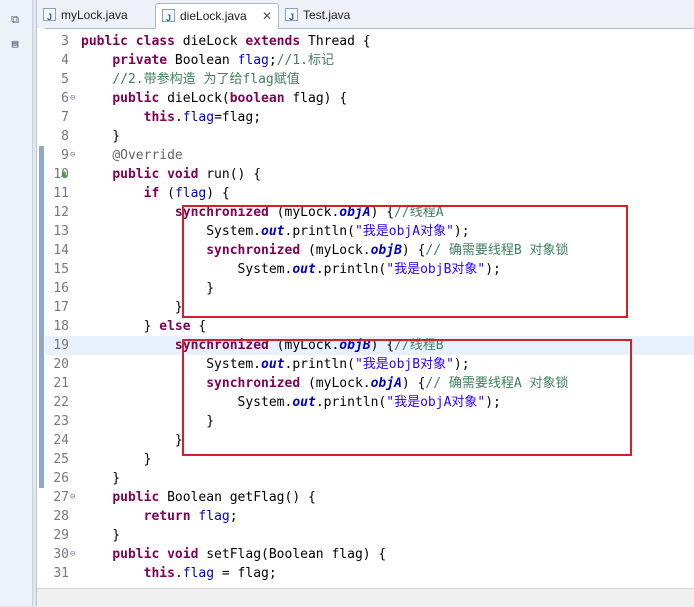  Describe the element at coordinates (405, 261) in the screenshot. I see `highlight-box-if-branch` at that location.